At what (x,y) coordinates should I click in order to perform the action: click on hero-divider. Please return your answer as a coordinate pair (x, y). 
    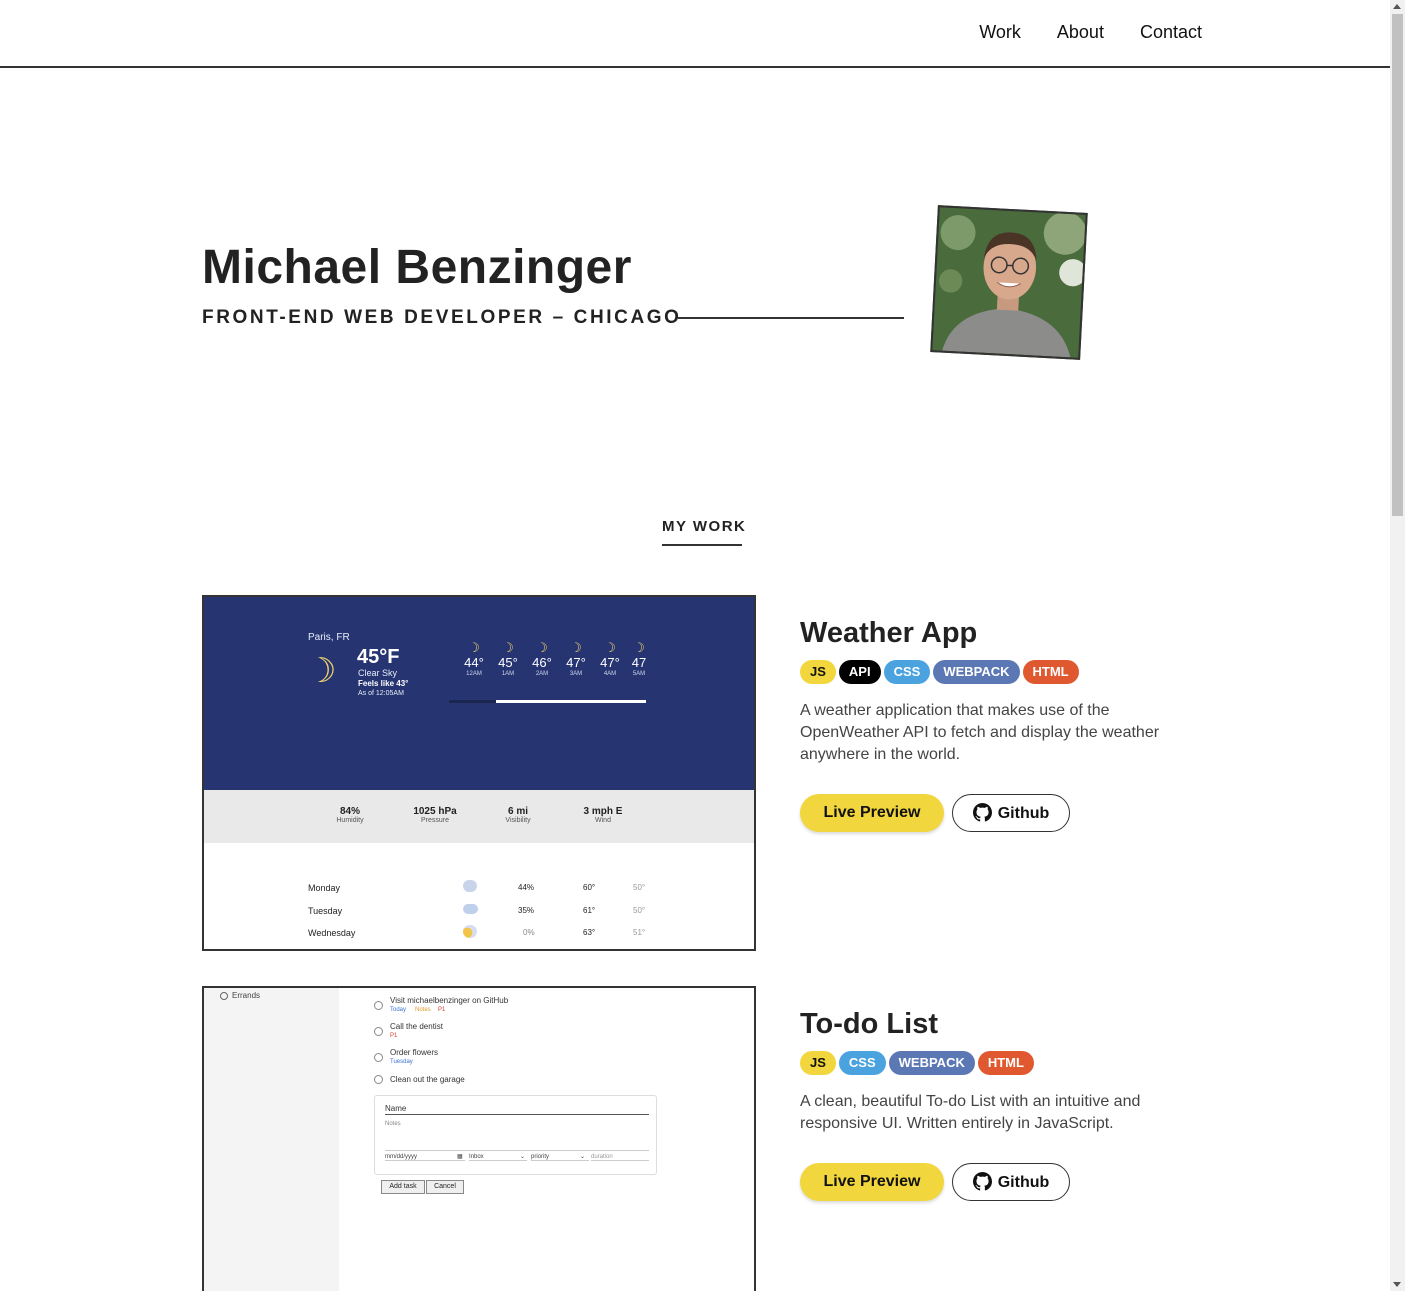
    Looking at the image, I should click on (791, 318).